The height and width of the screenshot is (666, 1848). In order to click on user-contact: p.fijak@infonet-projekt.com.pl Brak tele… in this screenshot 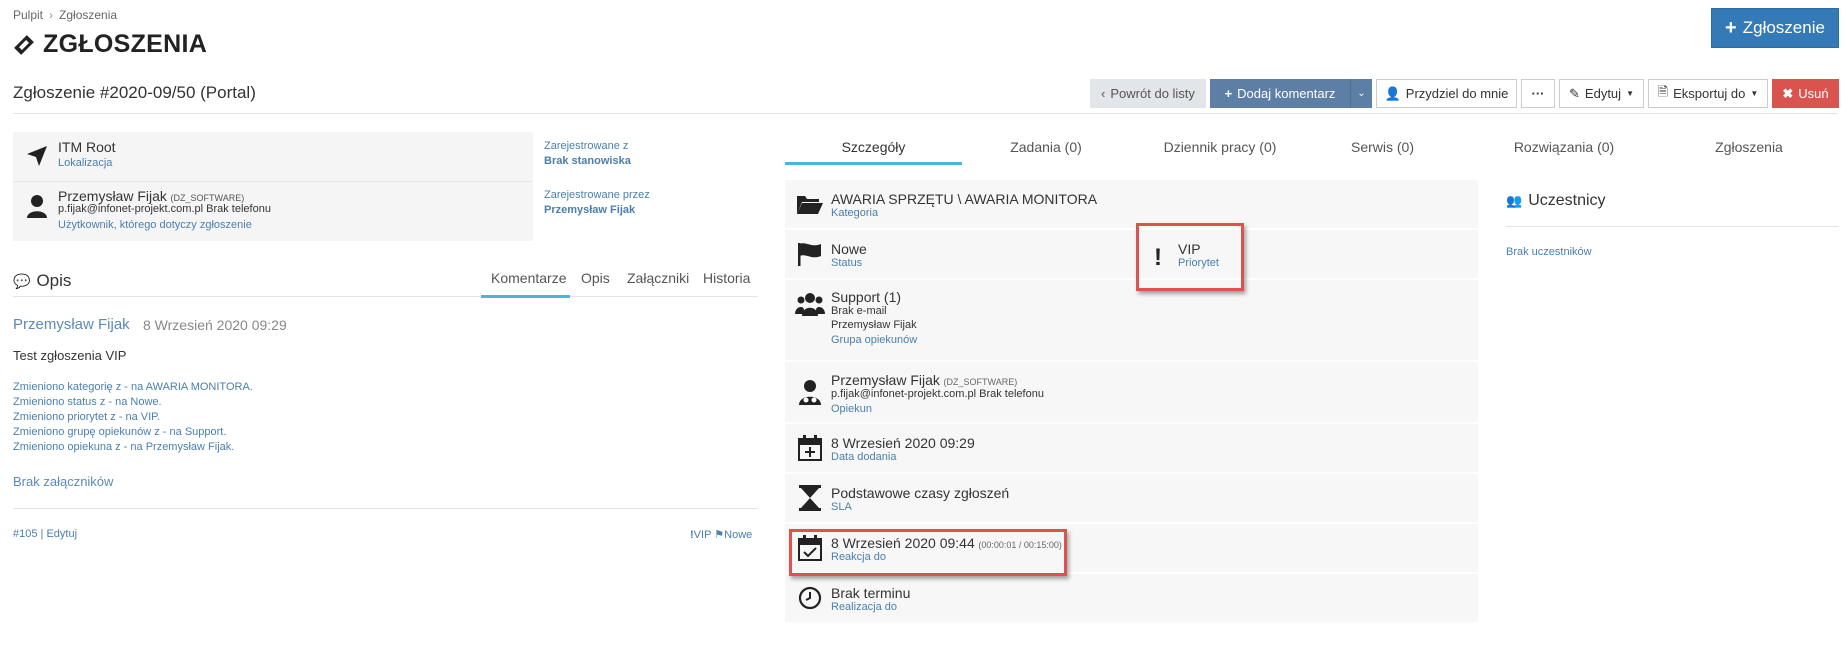, I will do `click(164, 209)`.